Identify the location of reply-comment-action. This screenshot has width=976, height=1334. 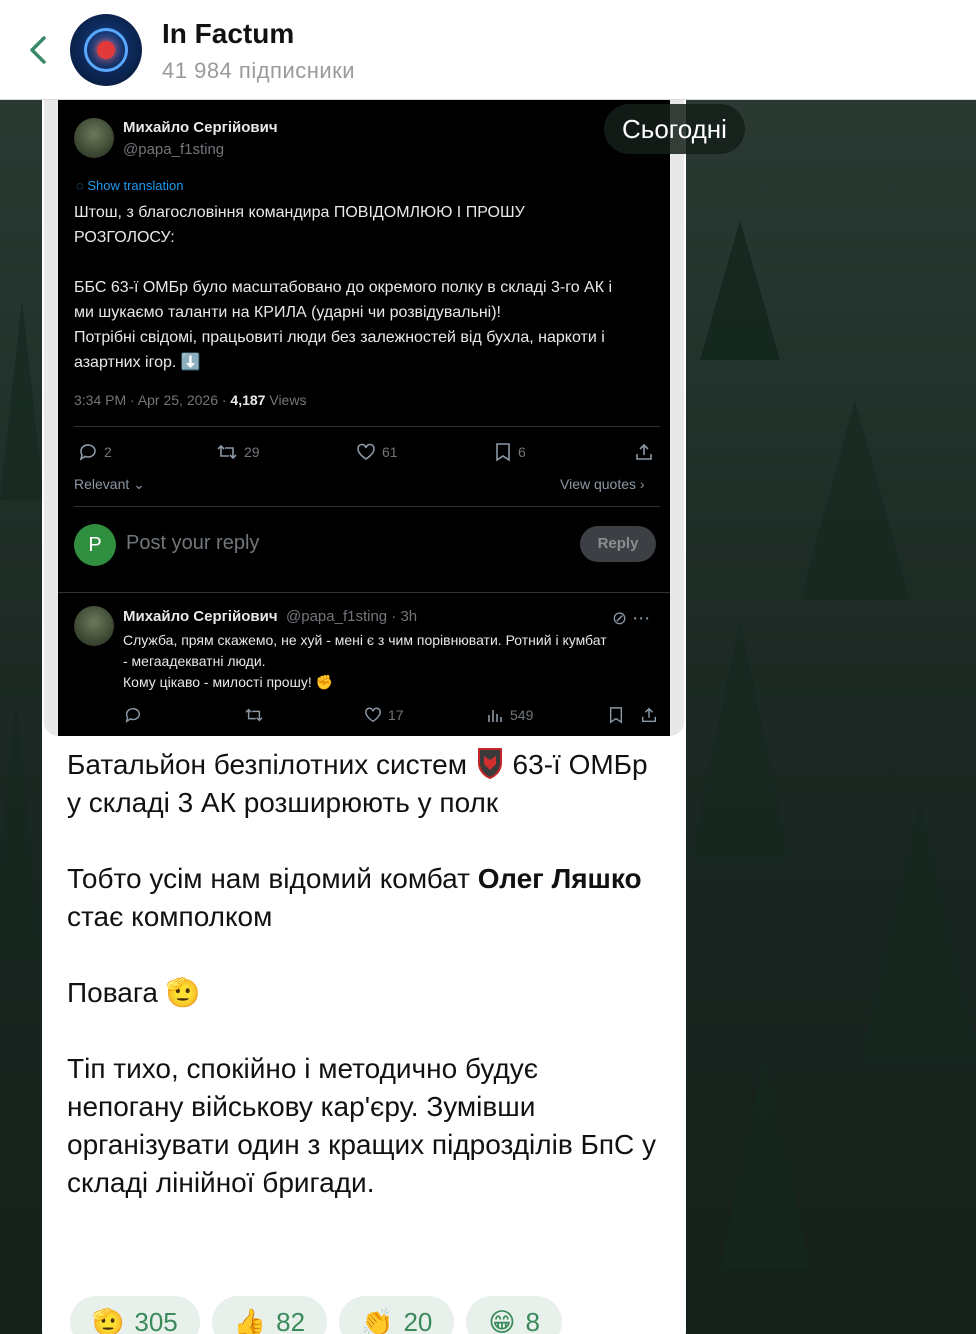
(133, 715).